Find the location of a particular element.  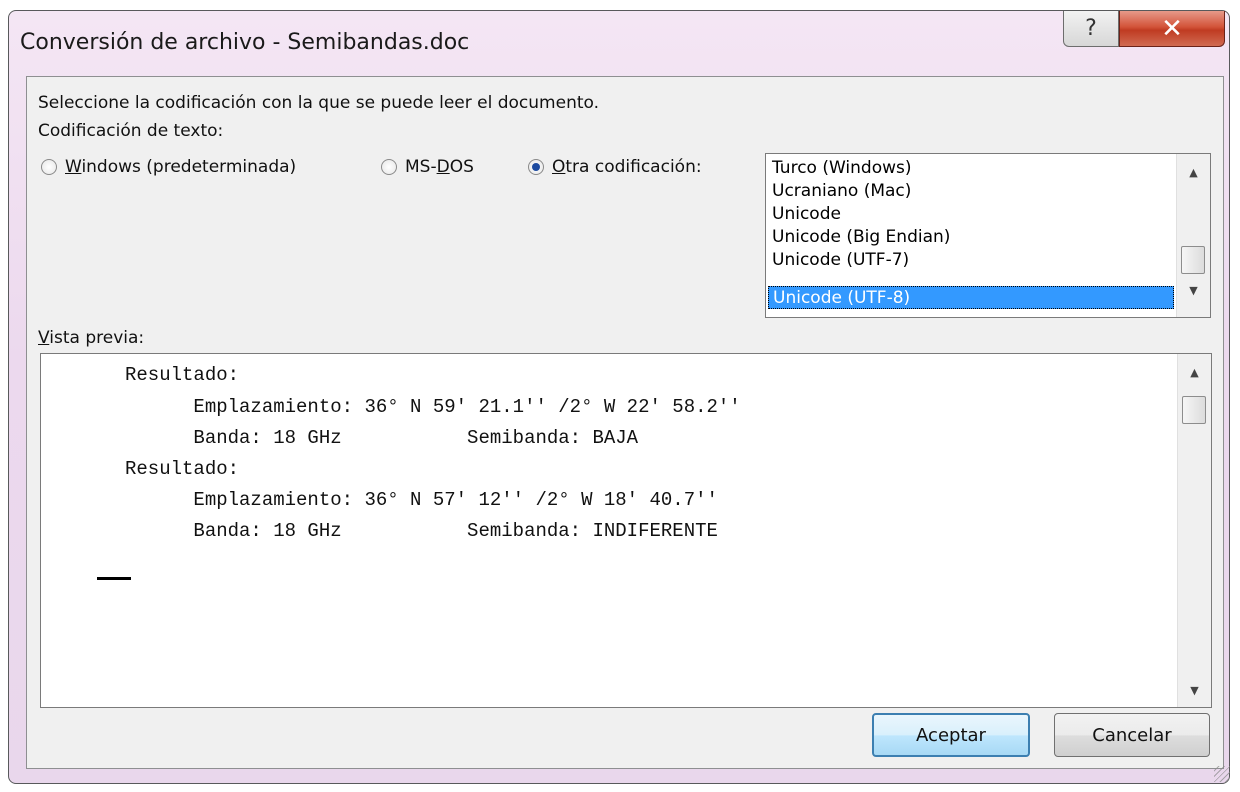

resize-grip-icon is located at coordinates (1222, 774).